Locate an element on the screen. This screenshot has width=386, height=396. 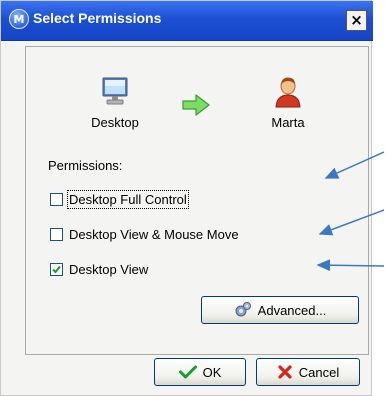
ok-button-label: OK is located at coordinates (212, 372).